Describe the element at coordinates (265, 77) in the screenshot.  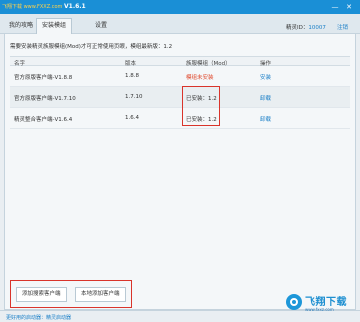
I see `install-link: 安装` at that location.